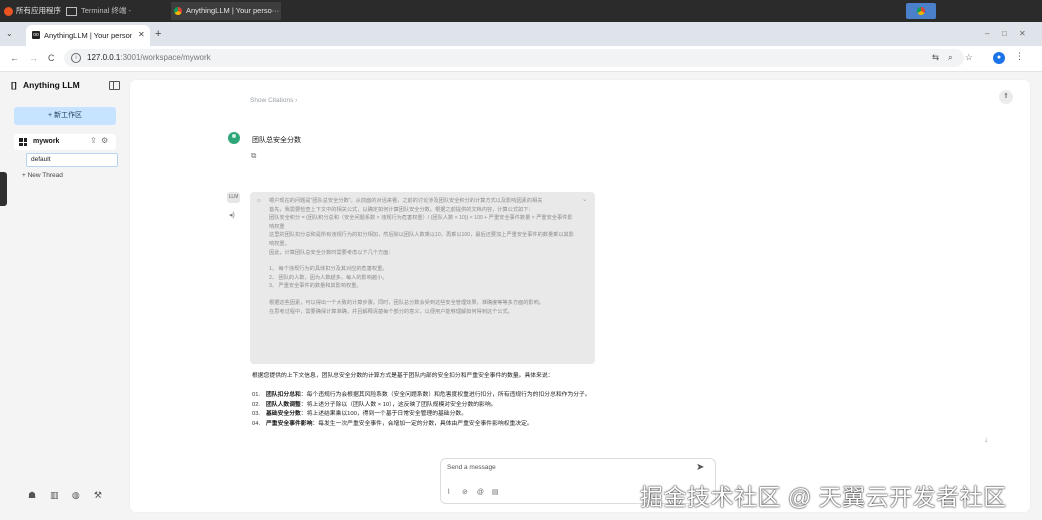 This screenshot has width=1042, height=520. Describe the element at coordinates (823, 497) in the screenshot. I see `watermark-text: 掘金技术社区 @ 天翼云开发者社区` at that location.